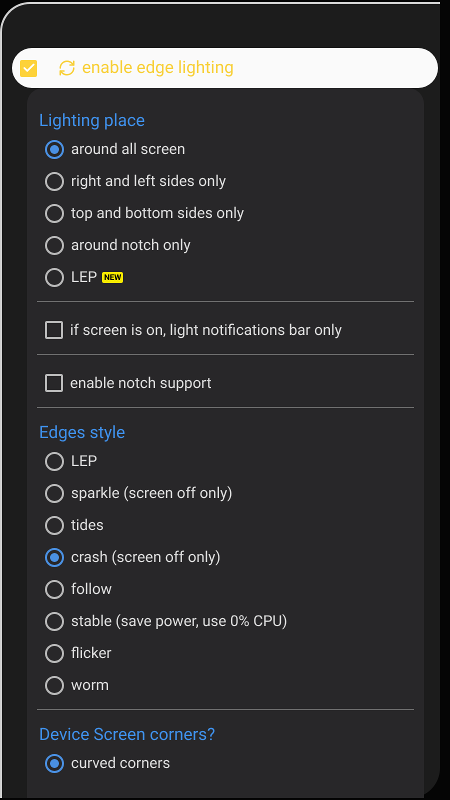 The image size is (450, 800). I want to click on section-title: Device Screen corners?, so click(127, 735).